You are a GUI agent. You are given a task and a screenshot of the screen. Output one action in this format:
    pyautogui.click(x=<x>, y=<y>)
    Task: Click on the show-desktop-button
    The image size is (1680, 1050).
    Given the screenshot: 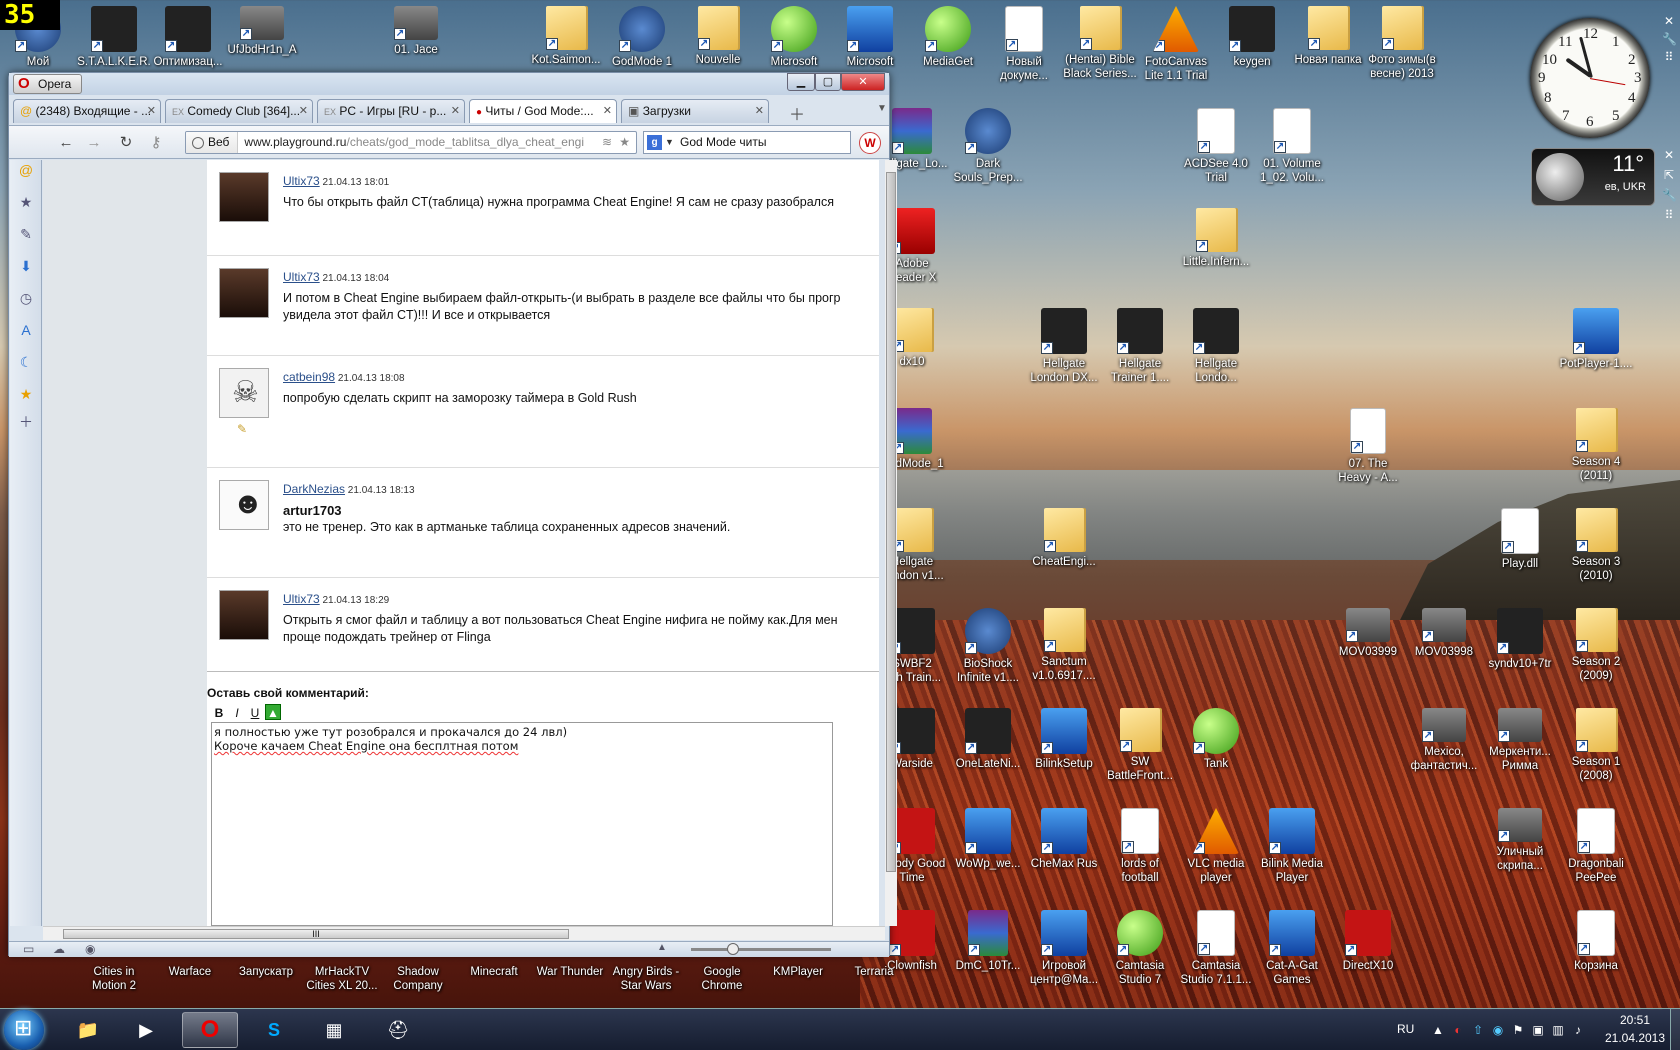 What is the action you would take?
    pyautogui.click(x=1675, y=1029)
    